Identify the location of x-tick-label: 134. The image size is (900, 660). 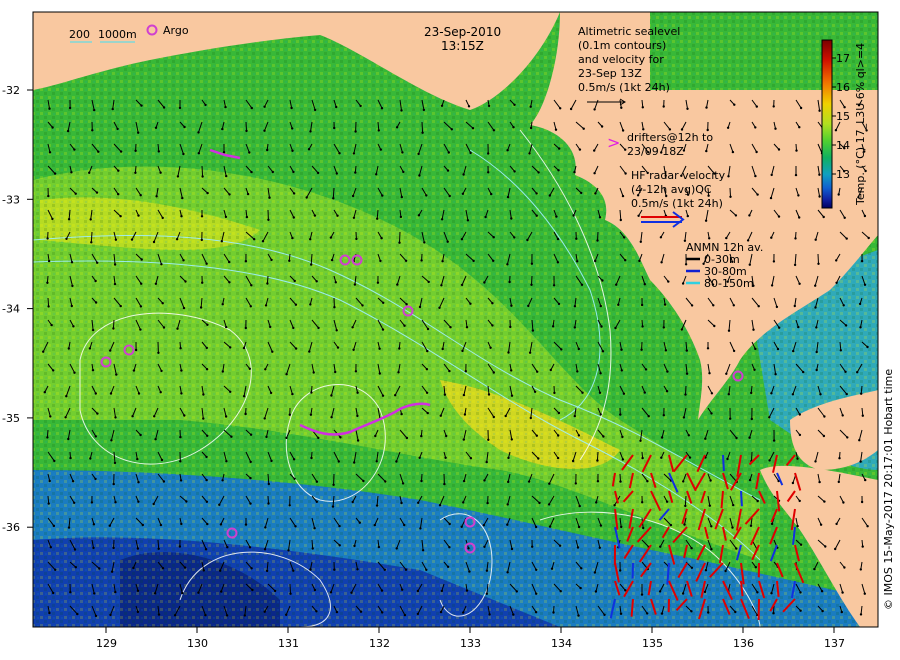
(561, 643).